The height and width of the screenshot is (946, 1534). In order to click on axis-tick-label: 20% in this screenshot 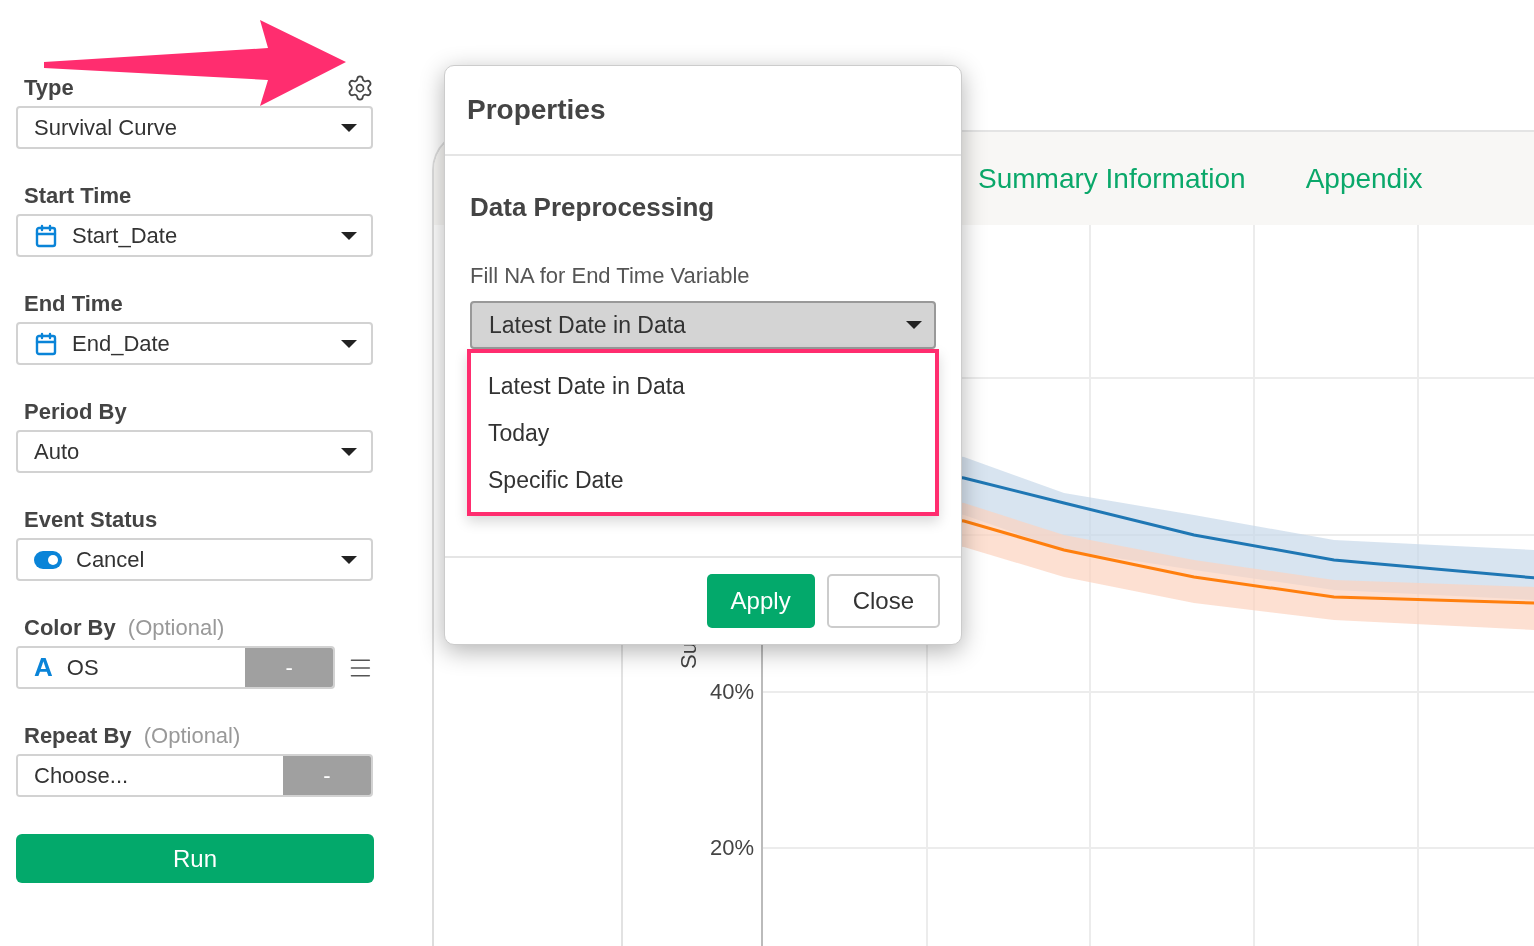, I will do `click(731, 847)`.